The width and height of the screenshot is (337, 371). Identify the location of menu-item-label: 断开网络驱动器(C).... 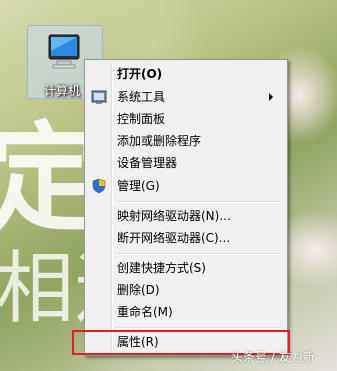
(174, 238).